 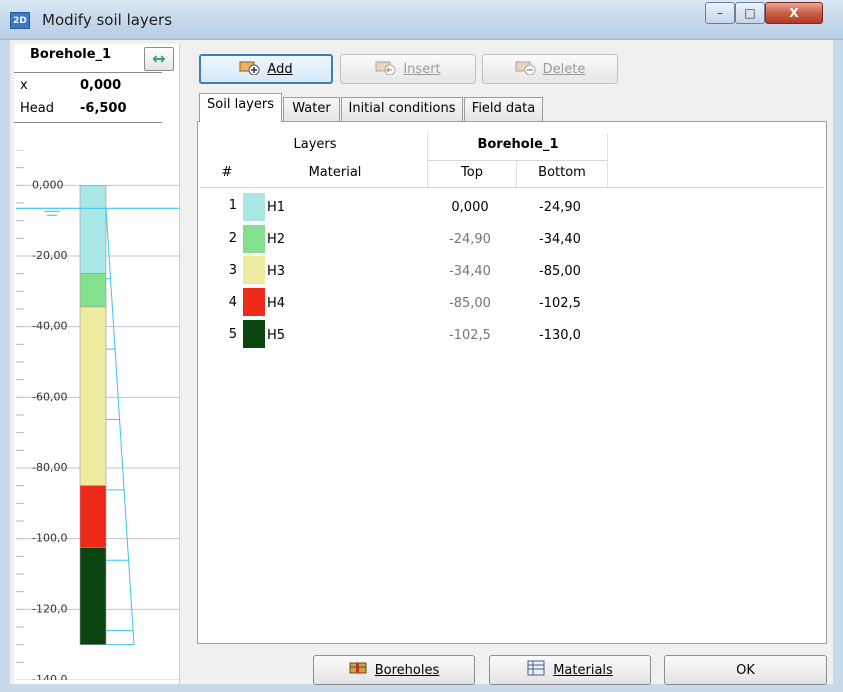 I want to click on window-frame-left, so click(x=5, y=366).